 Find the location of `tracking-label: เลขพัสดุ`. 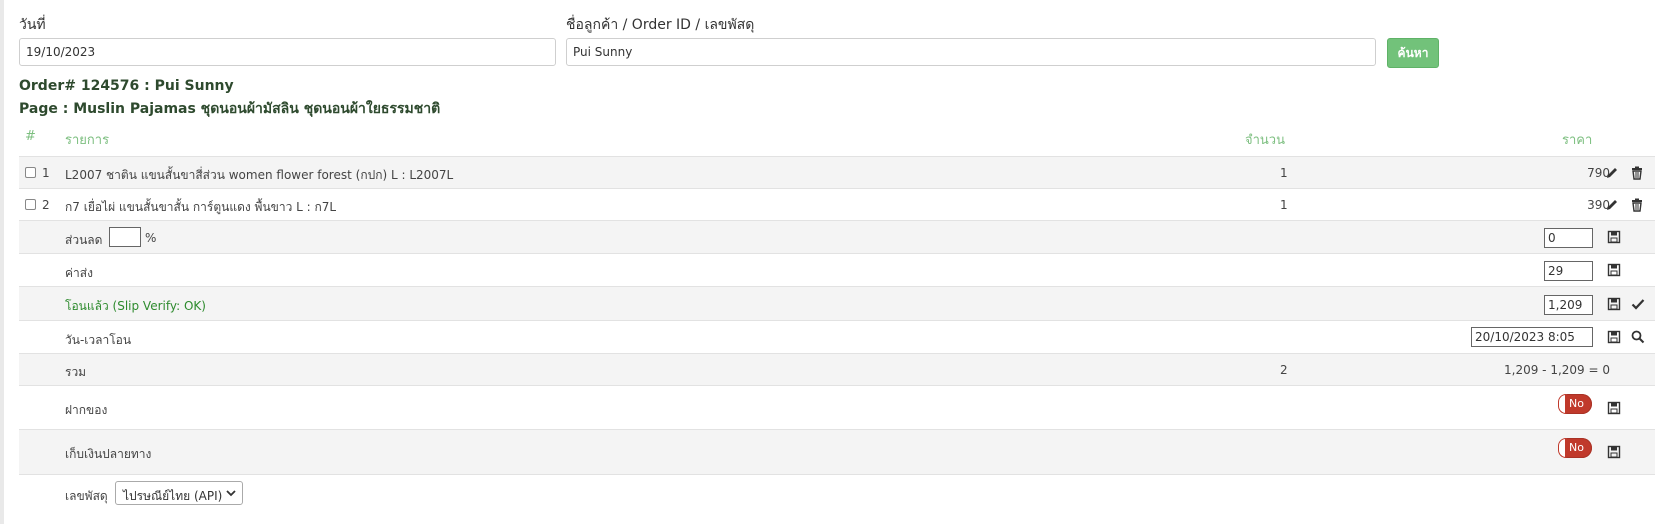

tracking-label: เลขพัสดุ is located at coordinates (86, 496).